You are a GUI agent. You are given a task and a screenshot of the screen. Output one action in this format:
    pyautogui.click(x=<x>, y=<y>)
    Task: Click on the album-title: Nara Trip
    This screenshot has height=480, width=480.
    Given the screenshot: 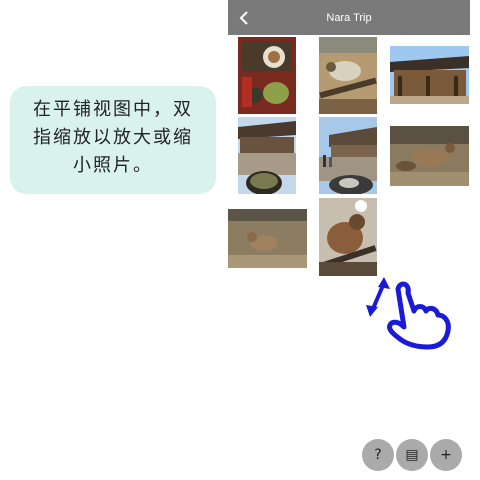 What is the action you would take?
    pyautogui.click(x=349, y=18)
    